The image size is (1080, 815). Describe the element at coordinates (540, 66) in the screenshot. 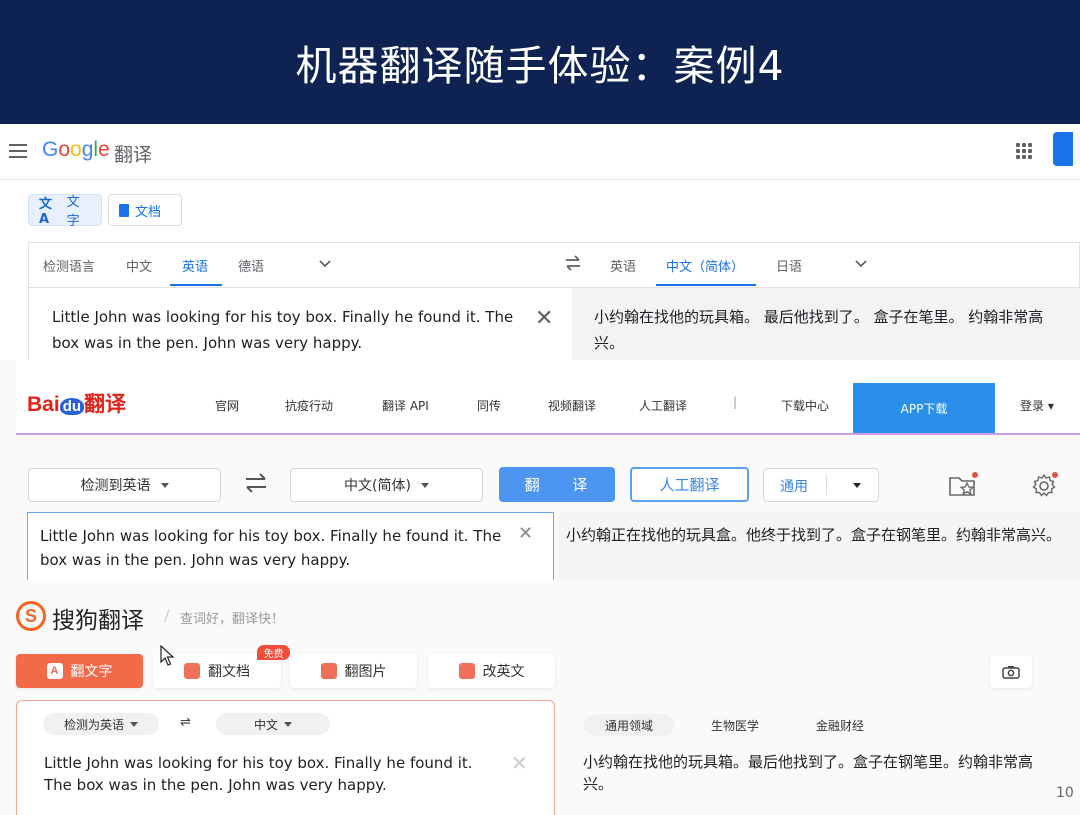

I see `slide-title: 机器翻译随手体验：案例4` at that location.